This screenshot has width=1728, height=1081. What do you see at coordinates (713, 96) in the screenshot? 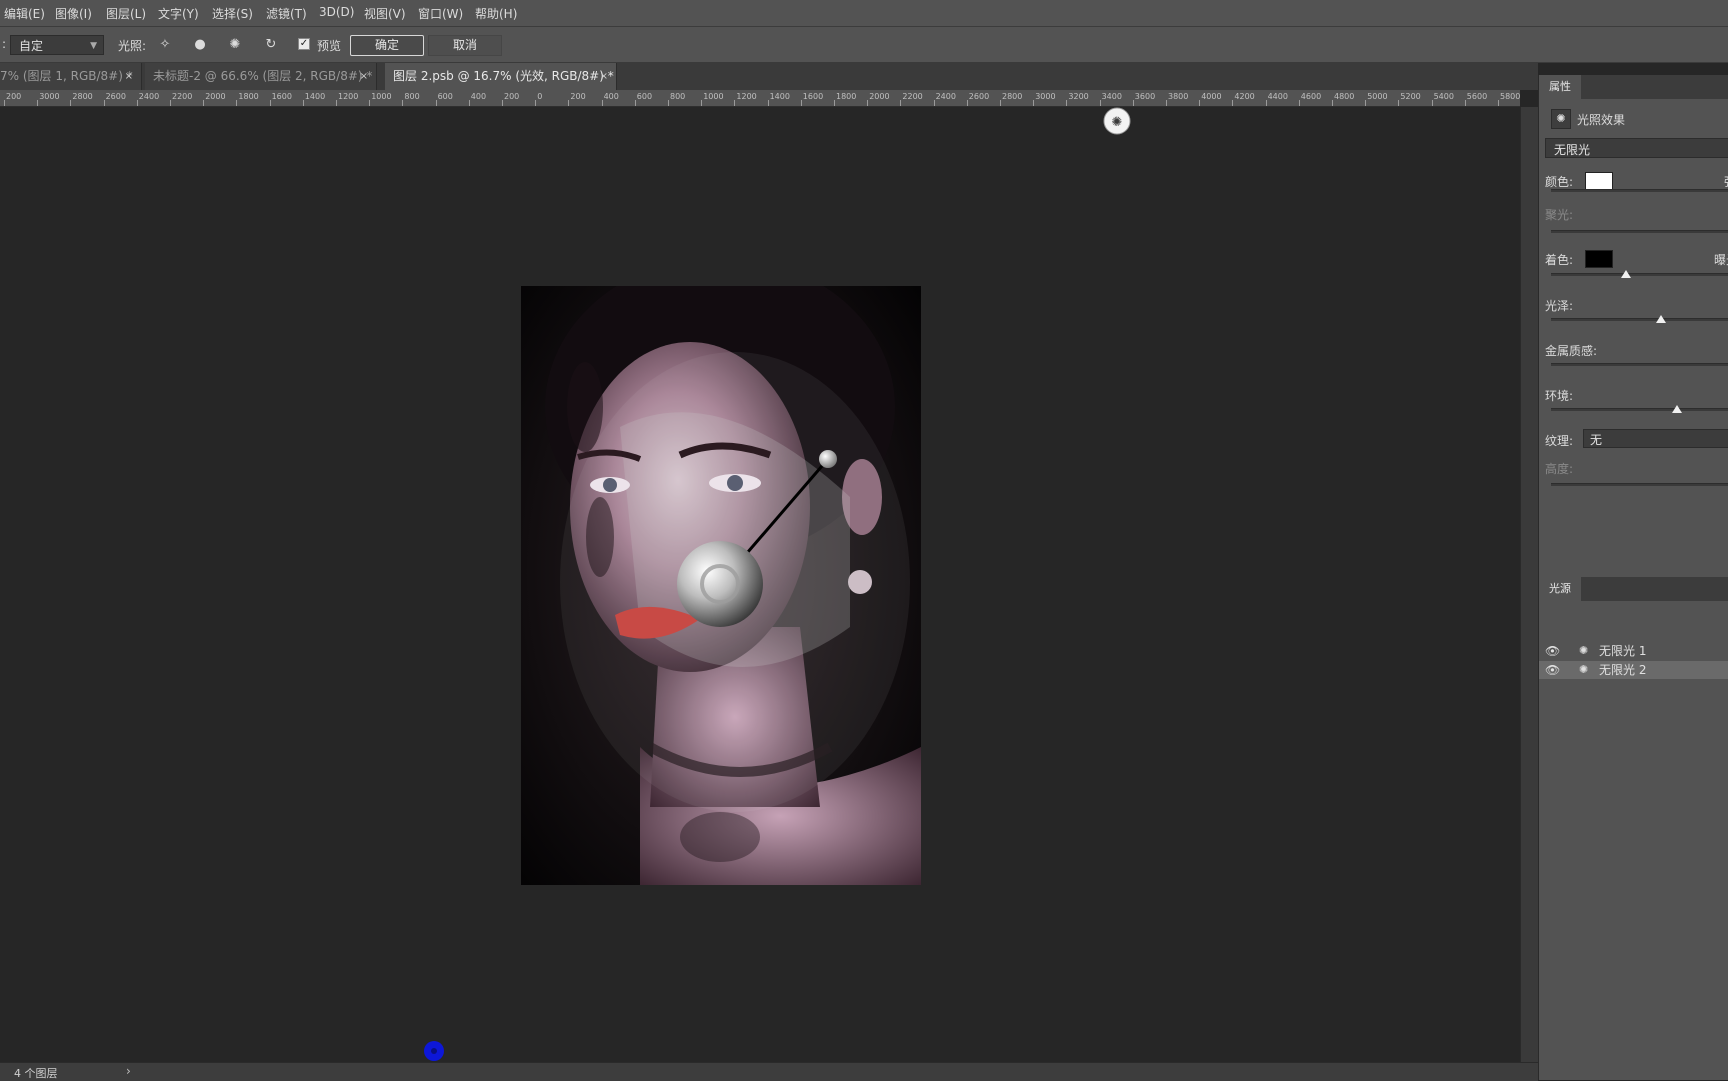
I see `ruler-tick-label: 1000` at bounding box center [713, 96].